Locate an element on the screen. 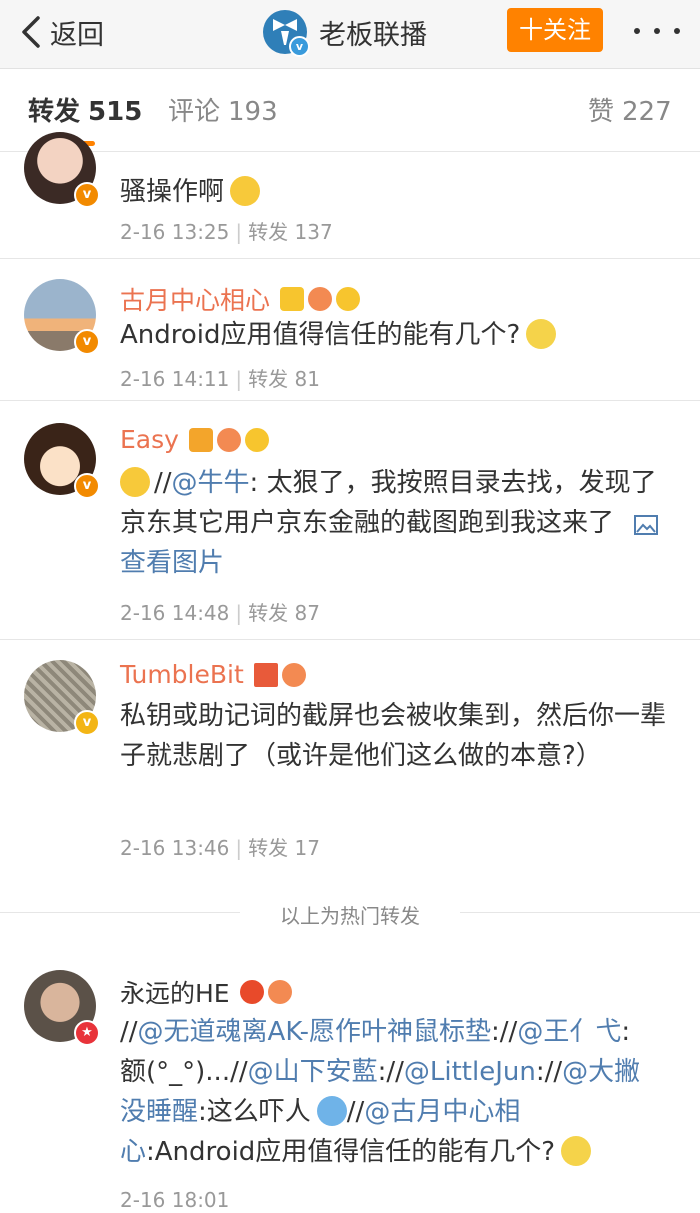 This screenshot has width=700, height=1213. nav-bar: 返回 v 老板联播 十关注 is located at coordinates (350, 34).